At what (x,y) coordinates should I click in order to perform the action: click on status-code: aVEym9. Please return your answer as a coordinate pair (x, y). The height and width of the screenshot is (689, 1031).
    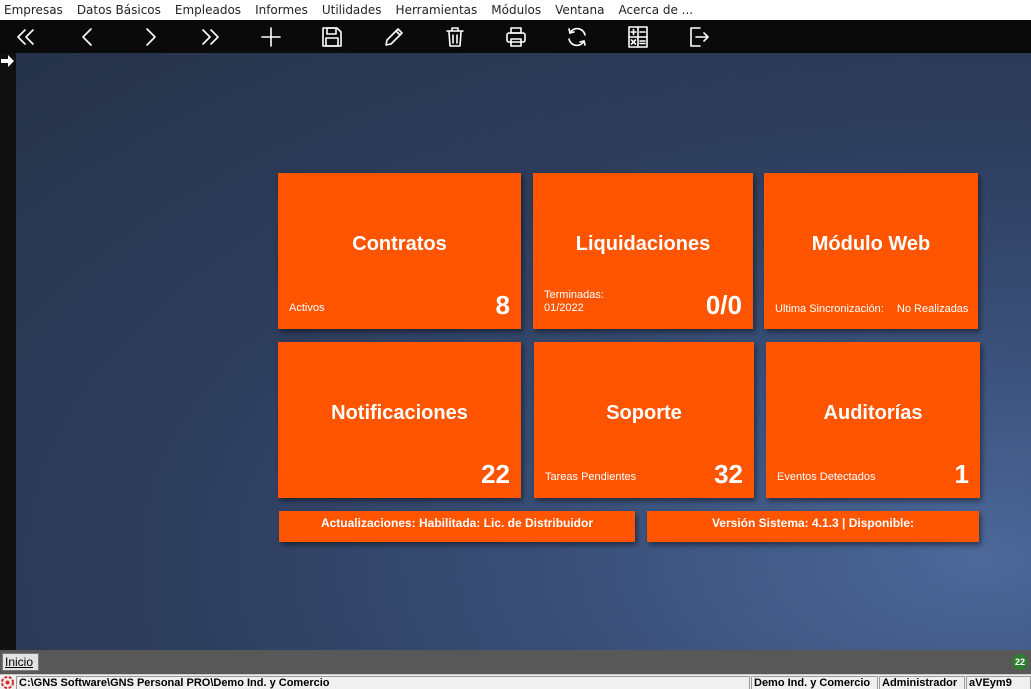
    Looking at the image, I should click on (998, 682).